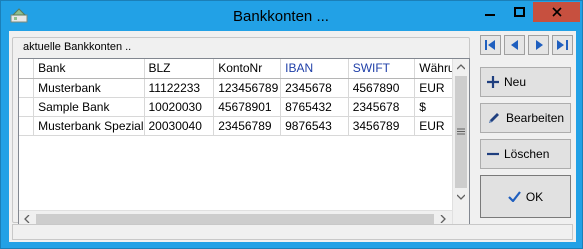 Image resolution: width=583 pixels, height=249 pixels. Describe the element at coordinates (292, 232) in the screenshot. I see `status-bar` at that location.